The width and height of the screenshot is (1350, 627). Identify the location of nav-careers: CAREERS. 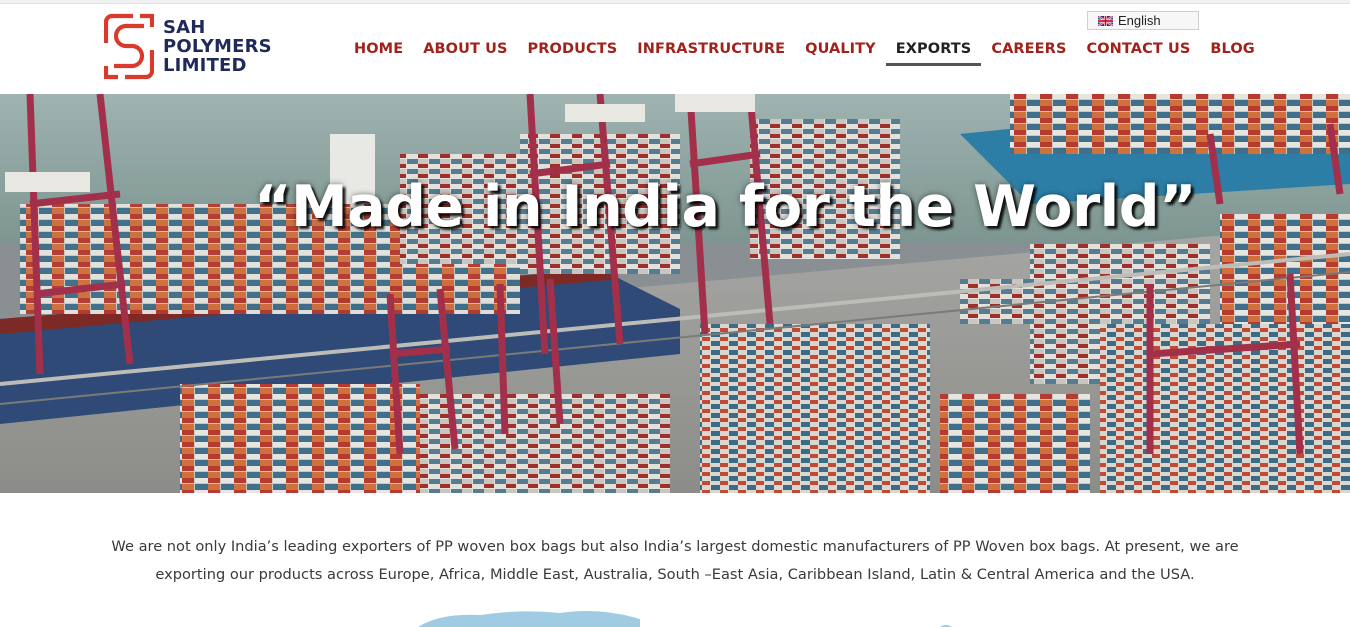
(1028, 51).